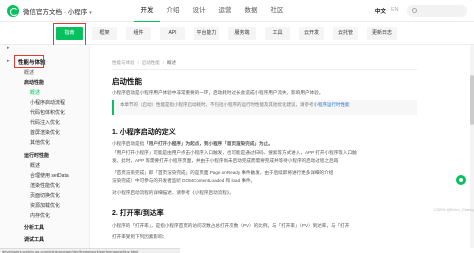 This screenshot has width=474, height=253. I want to click on tab-framework: 框架, so click(104, 33).